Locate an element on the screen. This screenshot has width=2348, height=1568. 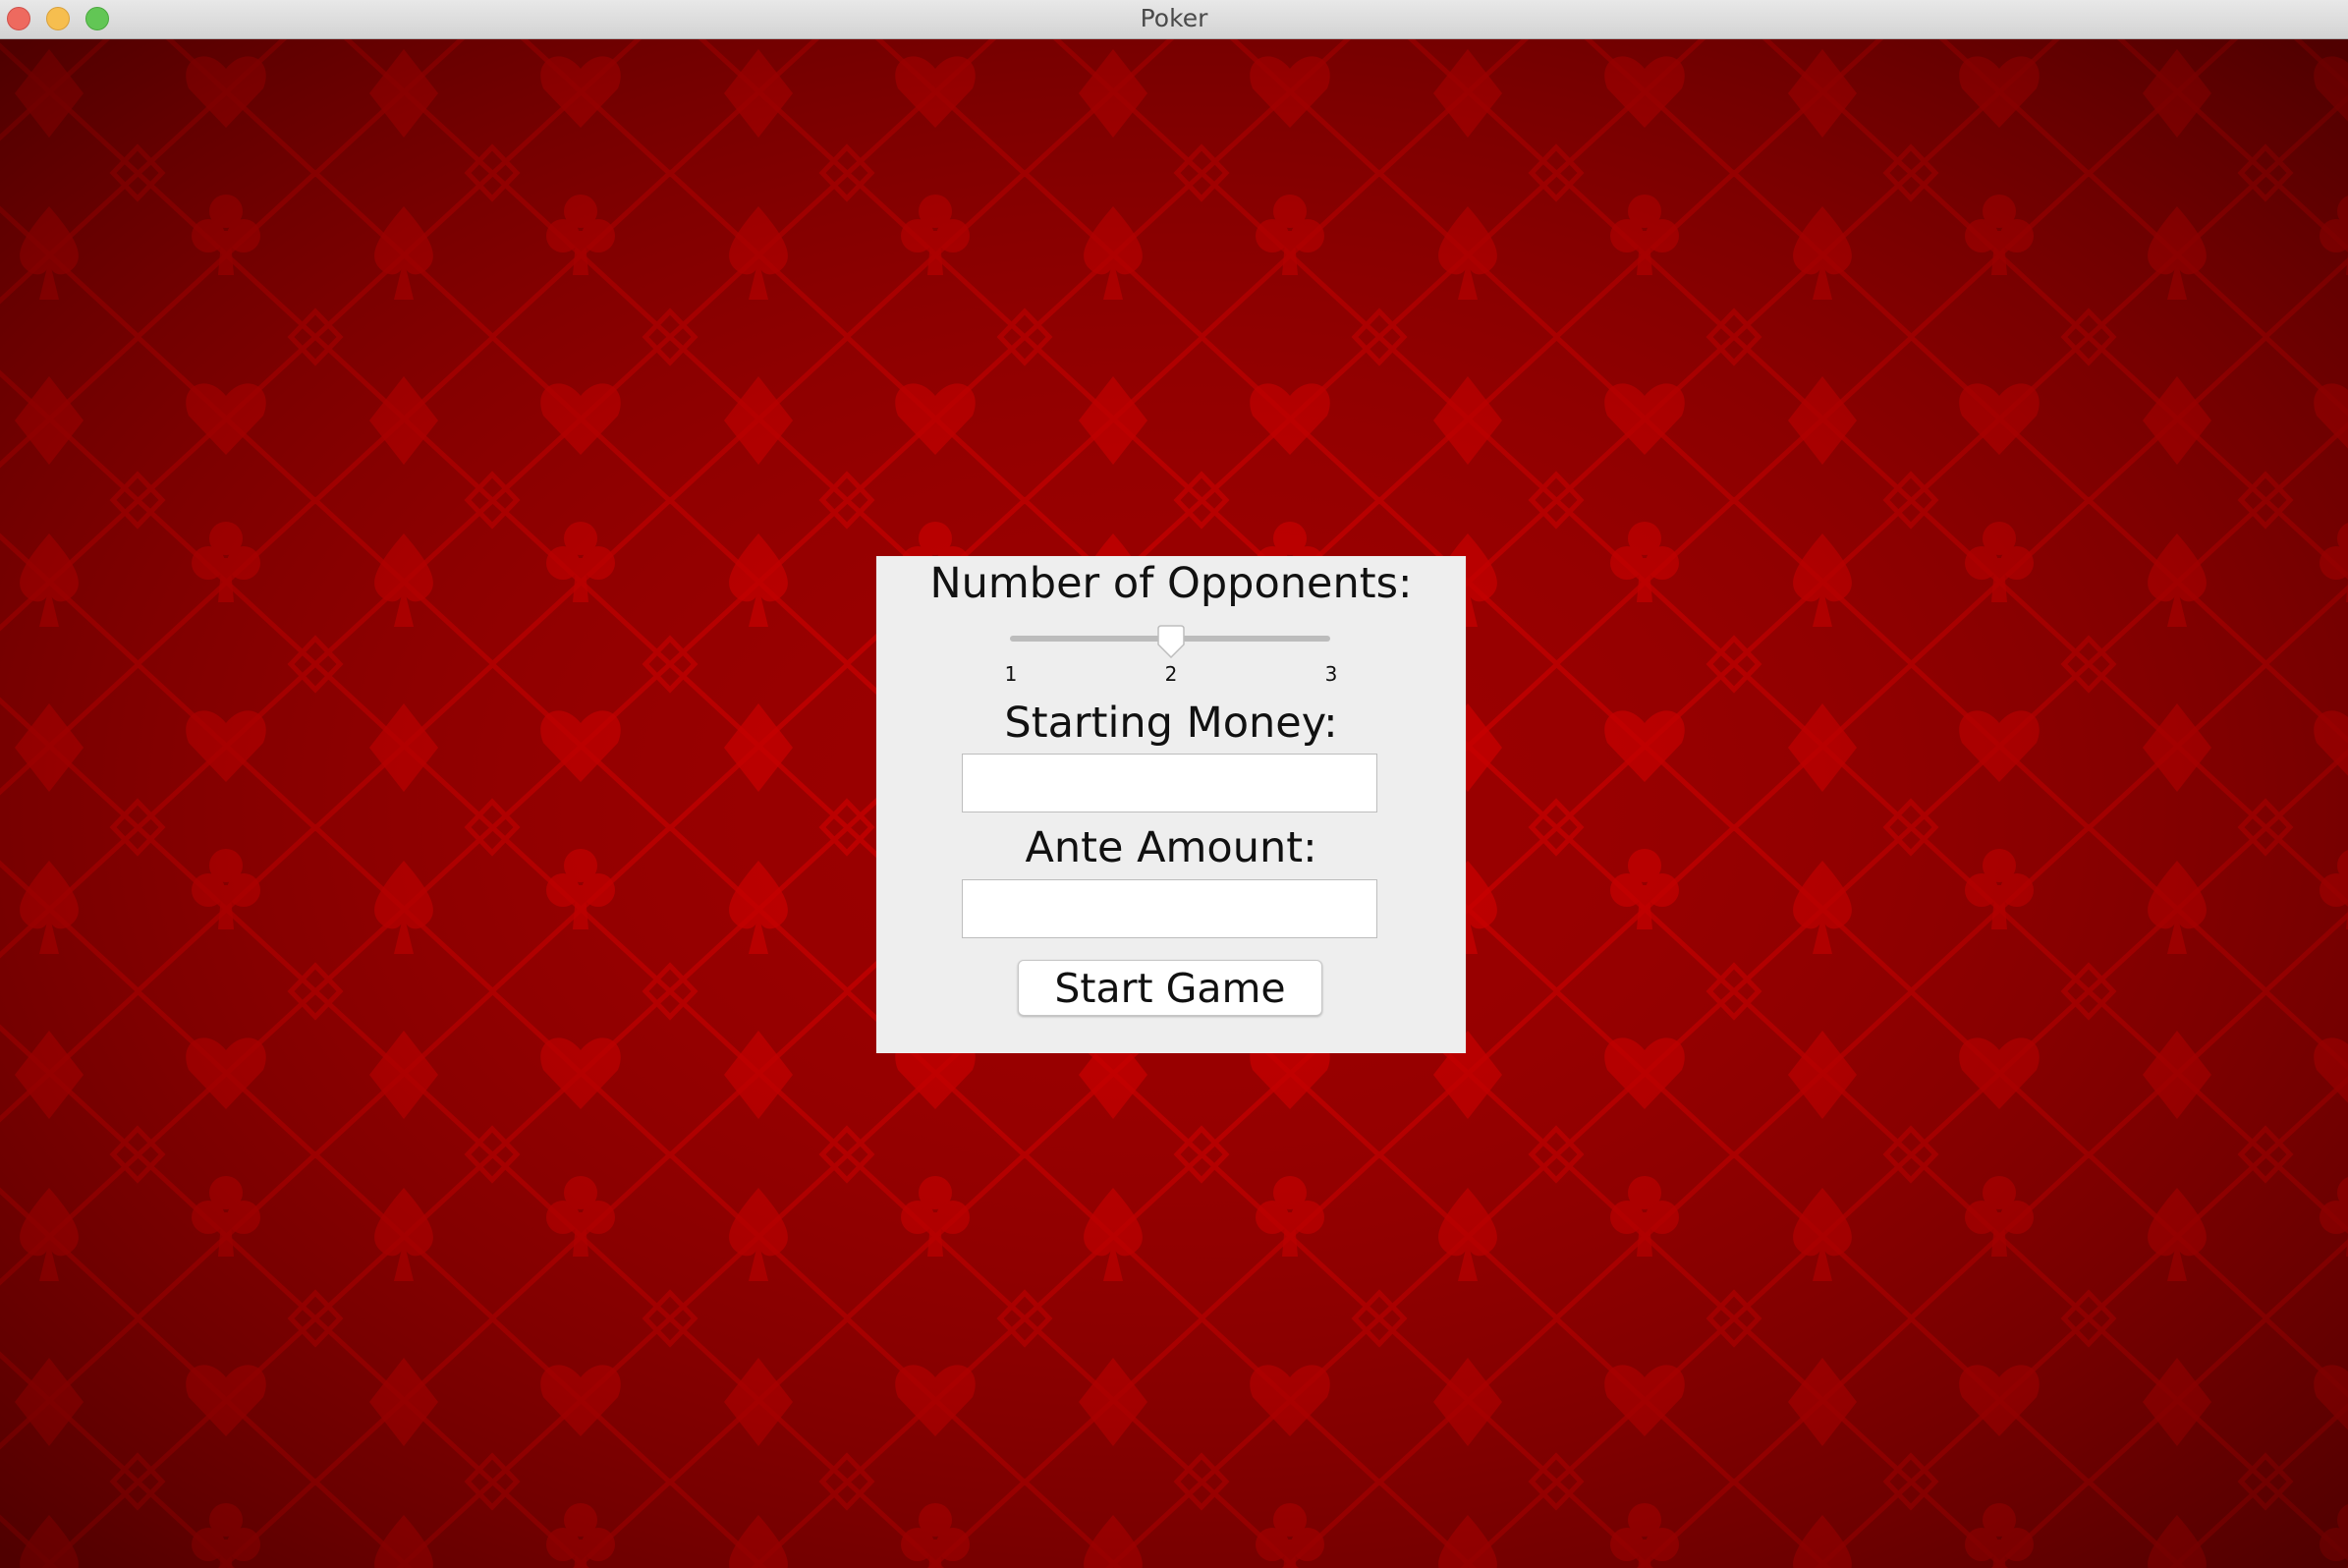
starting-money-input is located at coordinates (1169, 783).